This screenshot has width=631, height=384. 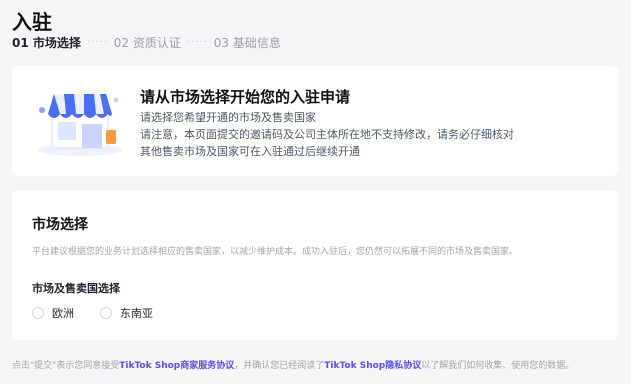 What do you see at coordinates (66, 366) in the screenshot?
I see `footer-prefix: 点击"提交"表示您同意接受` at bounding box center [66, 366].